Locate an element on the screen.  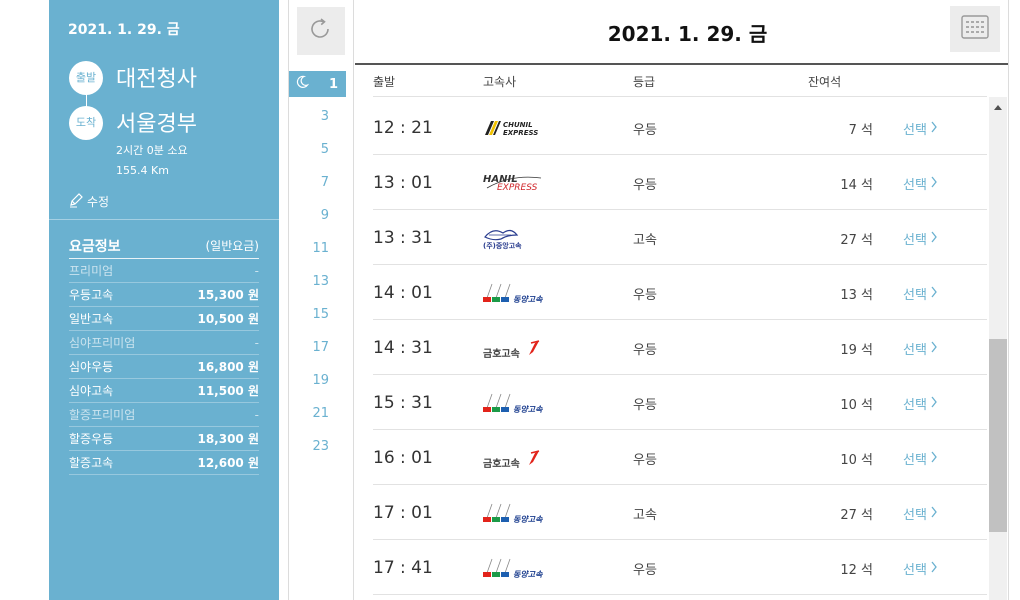
refresh-icon is located at coordinates (321, 31).